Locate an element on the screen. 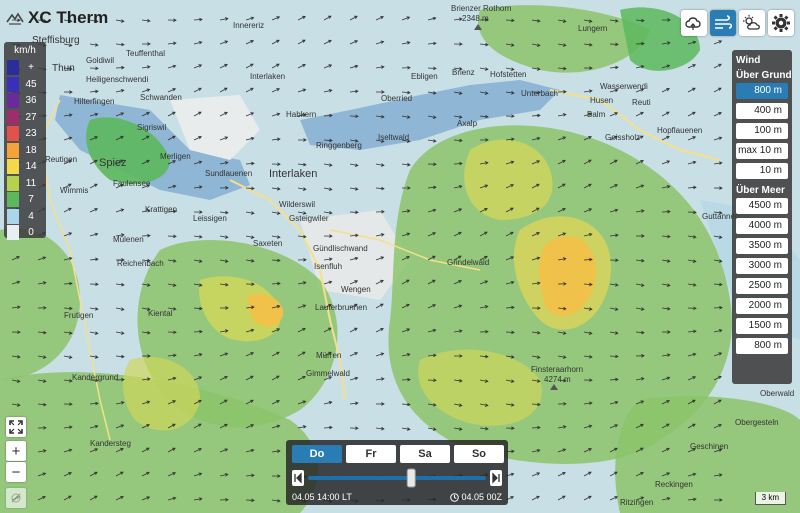 This screenshot has width=800, height=513. legend-value: 23 is located at coordinates (31, 133).